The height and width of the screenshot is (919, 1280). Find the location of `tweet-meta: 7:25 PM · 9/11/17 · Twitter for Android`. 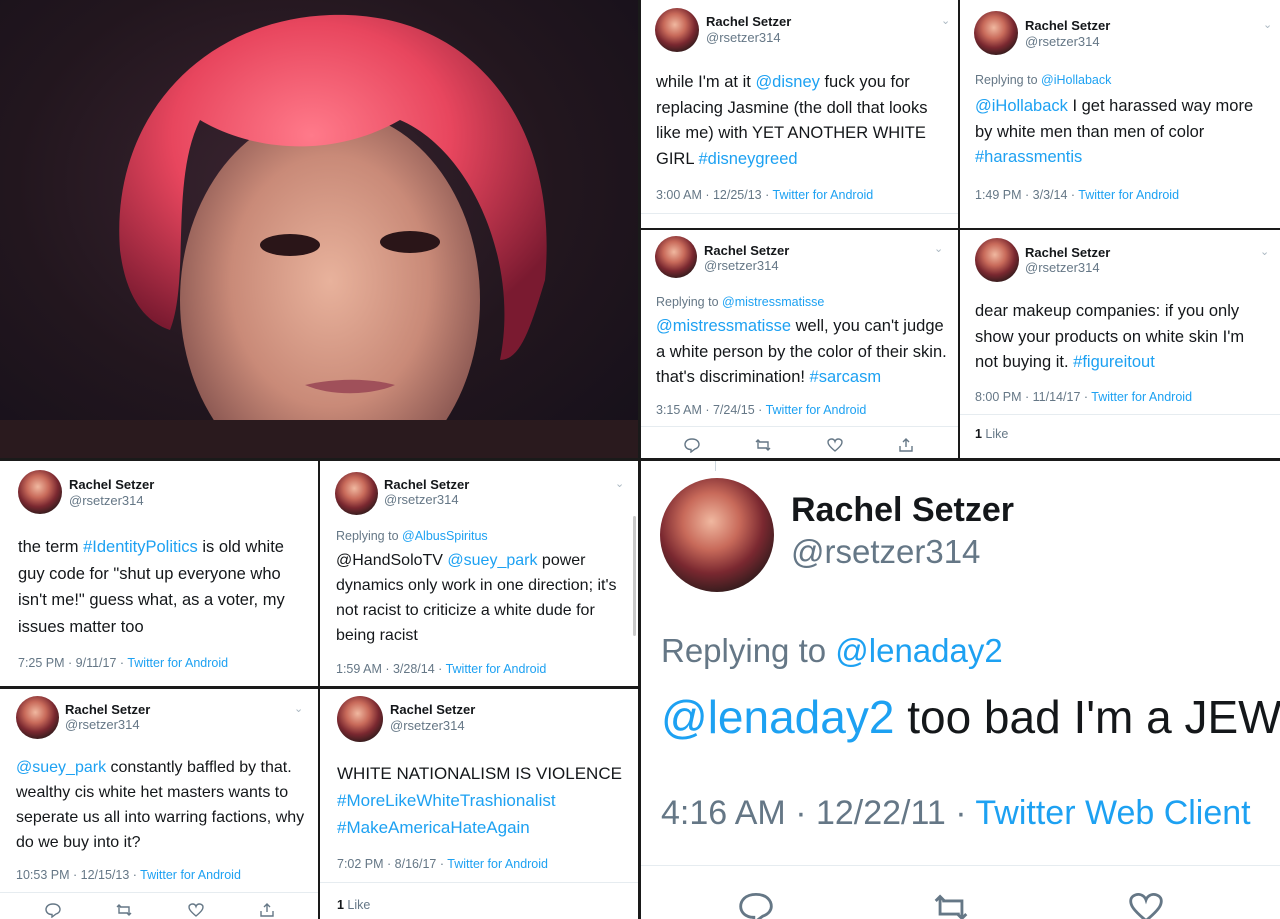

tweet-meta: 7:25 PM · 9/11/17 · Twitter for Android is located at coordinates (123, 663).